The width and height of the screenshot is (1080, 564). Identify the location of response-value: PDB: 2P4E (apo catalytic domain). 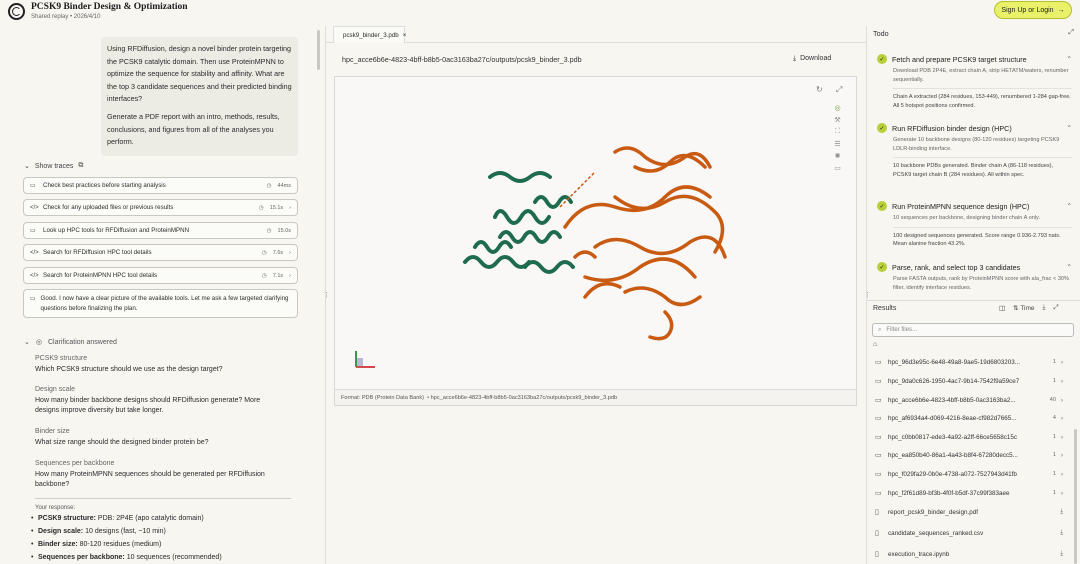
(150, 518).